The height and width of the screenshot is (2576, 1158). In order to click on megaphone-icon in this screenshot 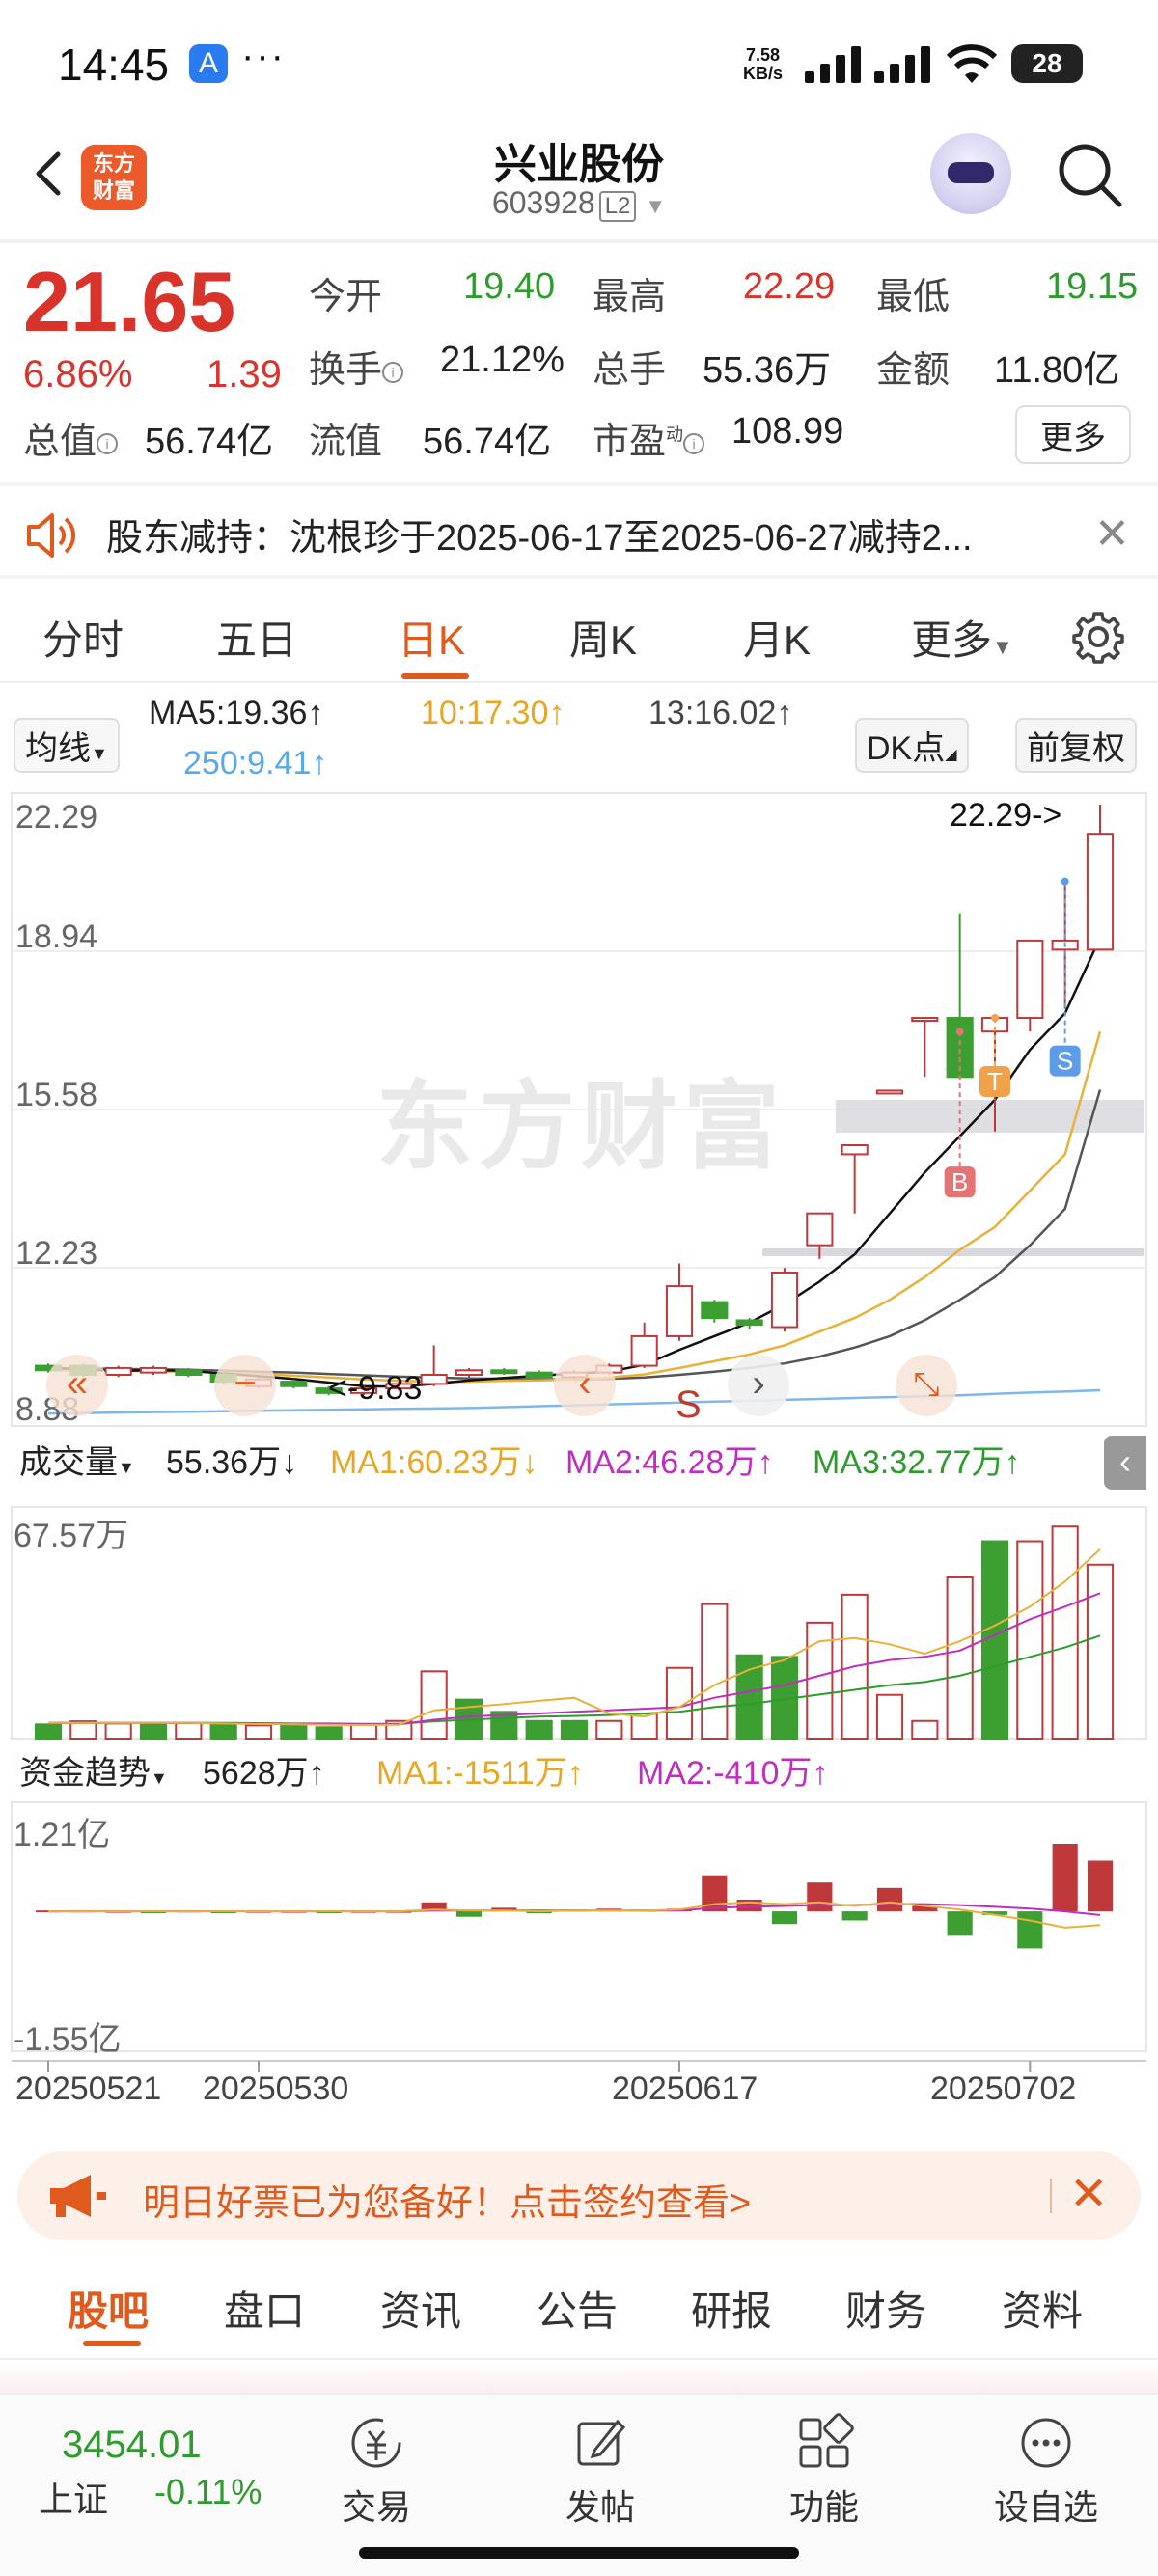, I will do `click(78, 2196)`.